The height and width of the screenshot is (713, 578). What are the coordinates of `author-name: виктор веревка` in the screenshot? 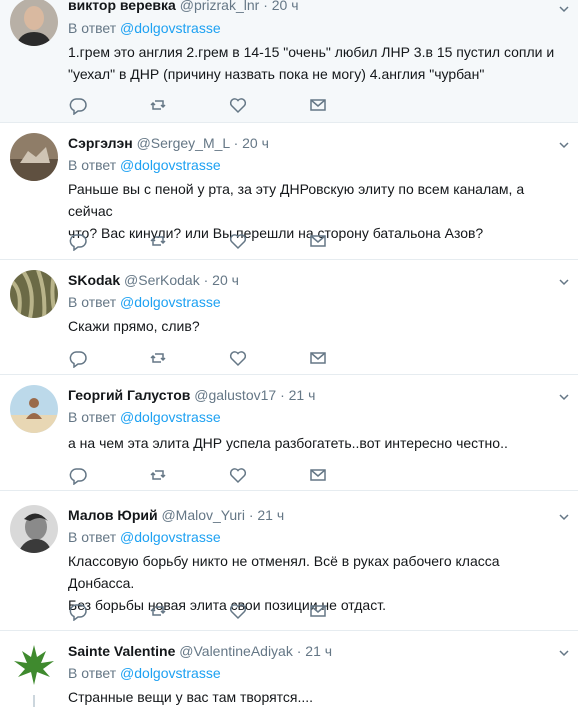 It's located at (122, 6).